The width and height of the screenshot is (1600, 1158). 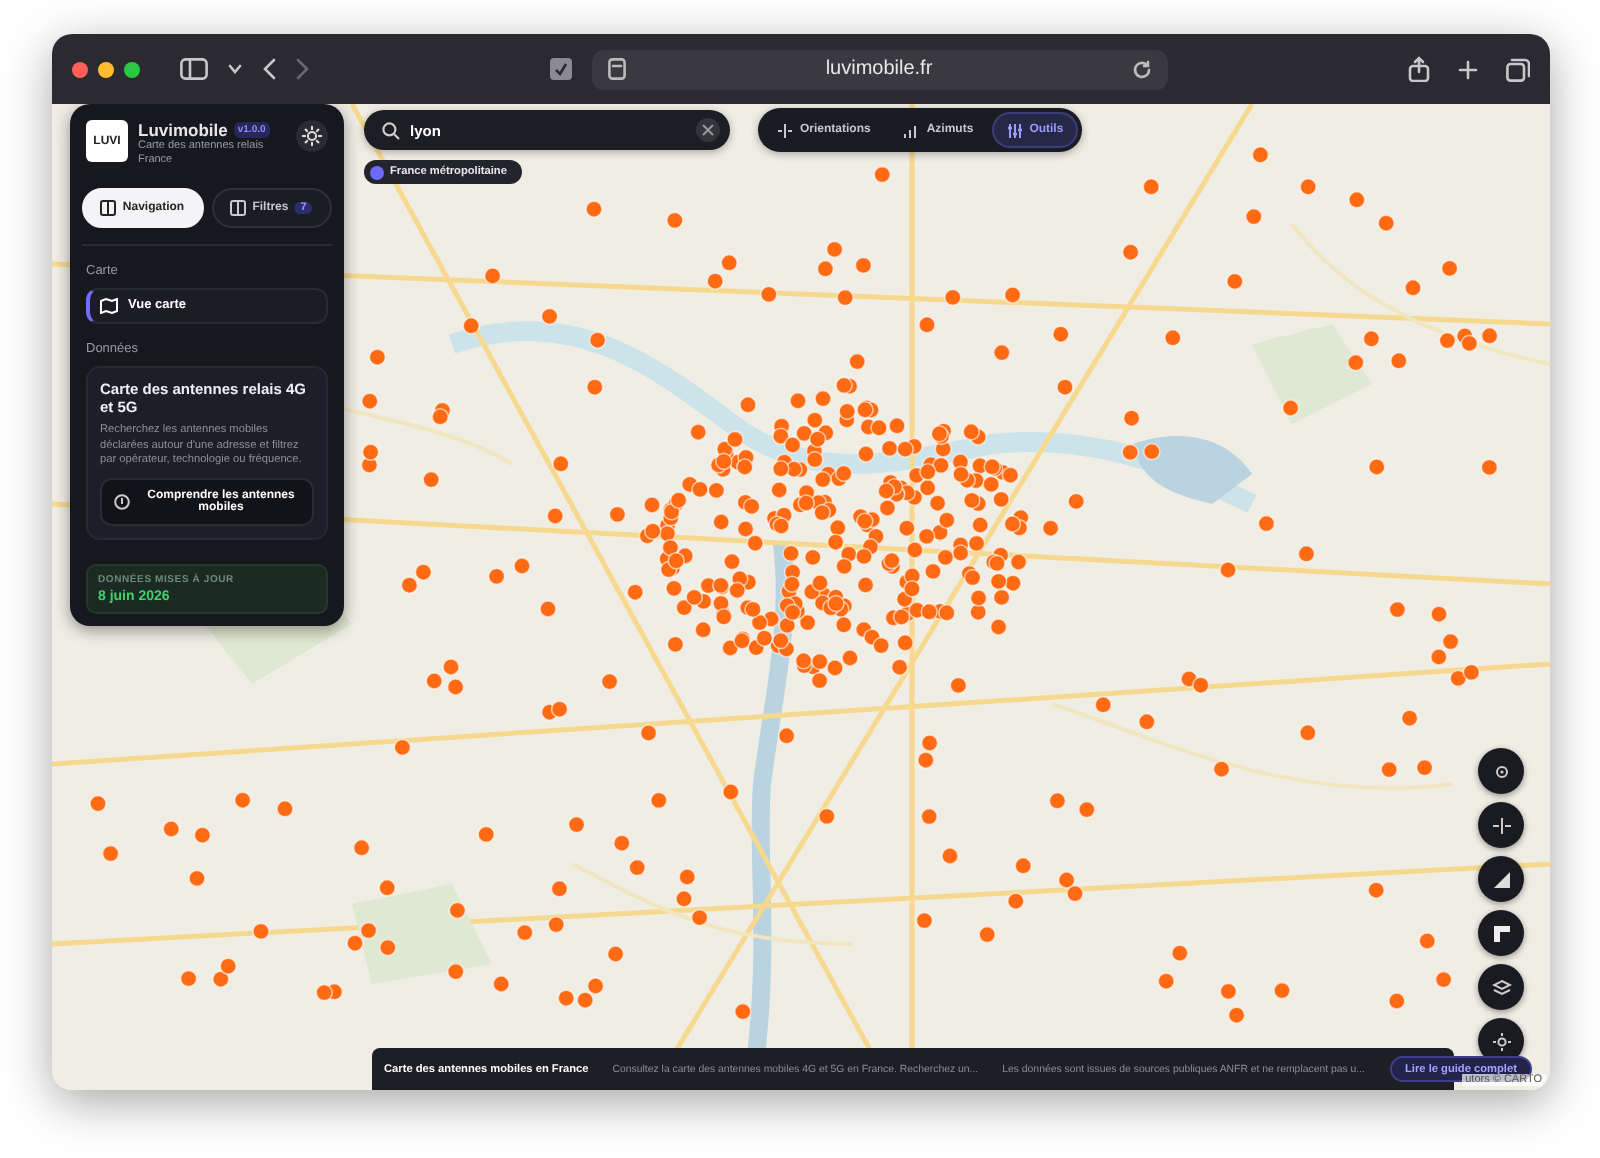 I want to click on url-text: luvimobile.fr, so click(x=879, y=69).